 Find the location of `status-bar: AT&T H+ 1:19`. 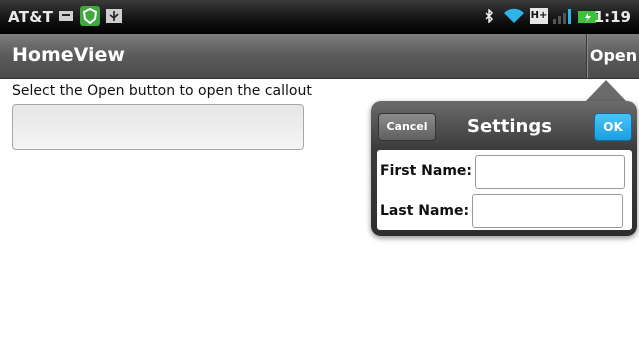

status-bar: AT&T H+ 1:19 is located at coordinates (319, 17).